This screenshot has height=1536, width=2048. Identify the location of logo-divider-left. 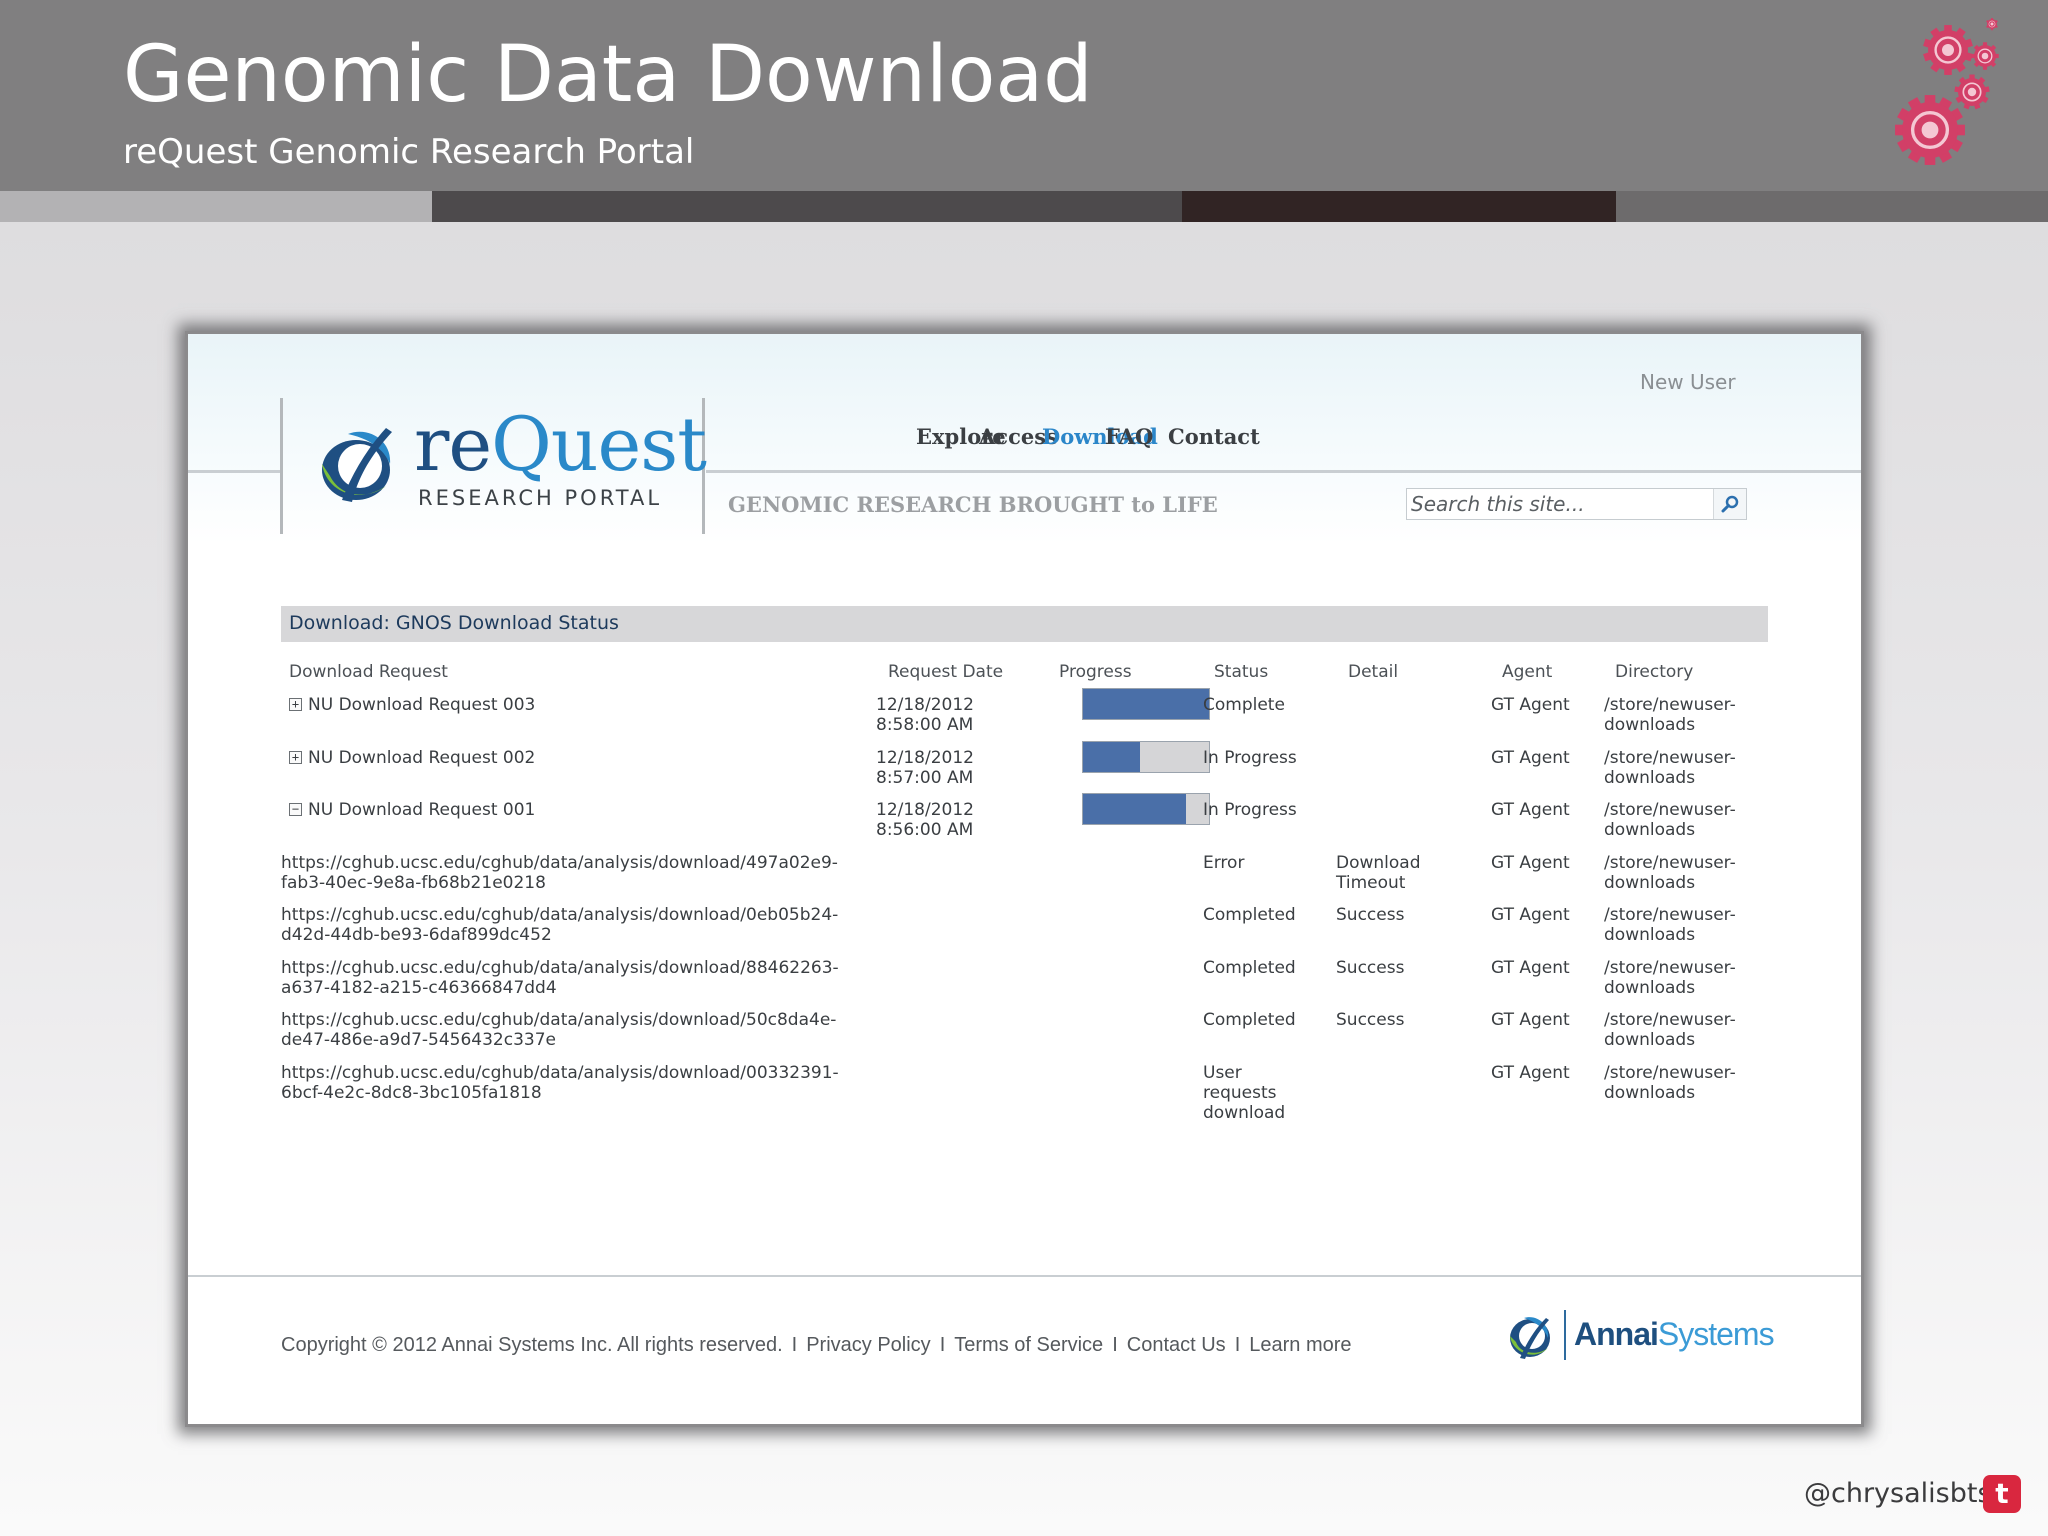
(281, 466).